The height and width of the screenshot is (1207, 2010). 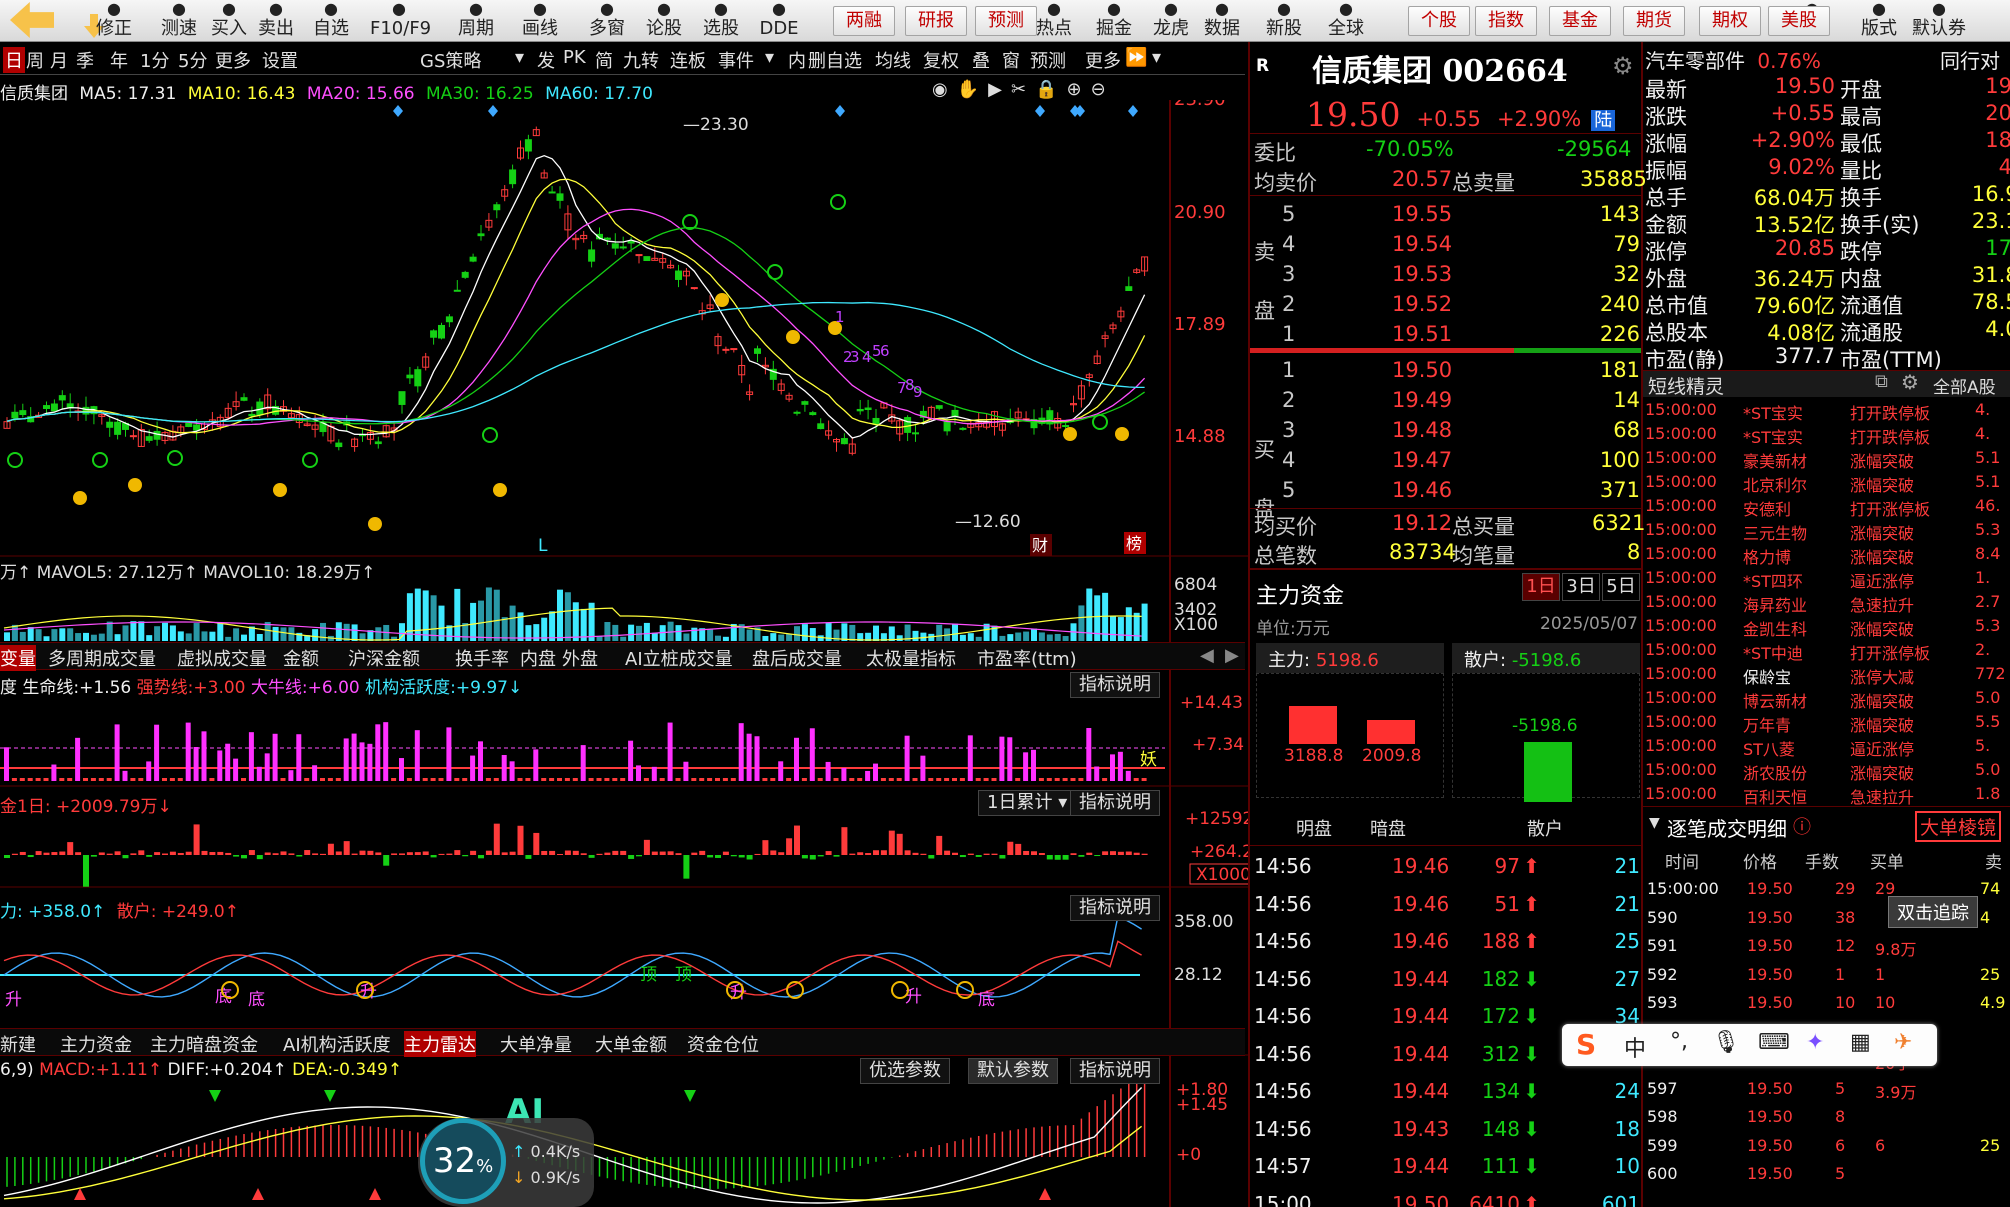 What do you see at coordinates (1114, 21) in the screenshot?
I see `toolbar-gold-button: ● 掘金` at bounding box center [1114, 21].